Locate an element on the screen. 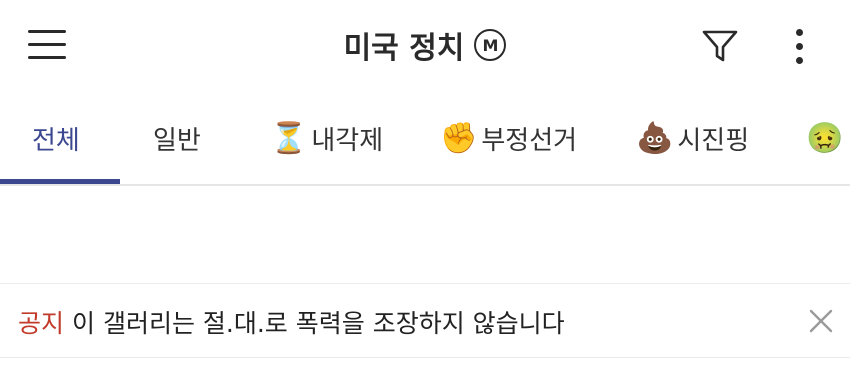 This screenshot has height=374, width=850. tab-cabinet: ⏳ 내각제 is located at coordinates (326, 138).